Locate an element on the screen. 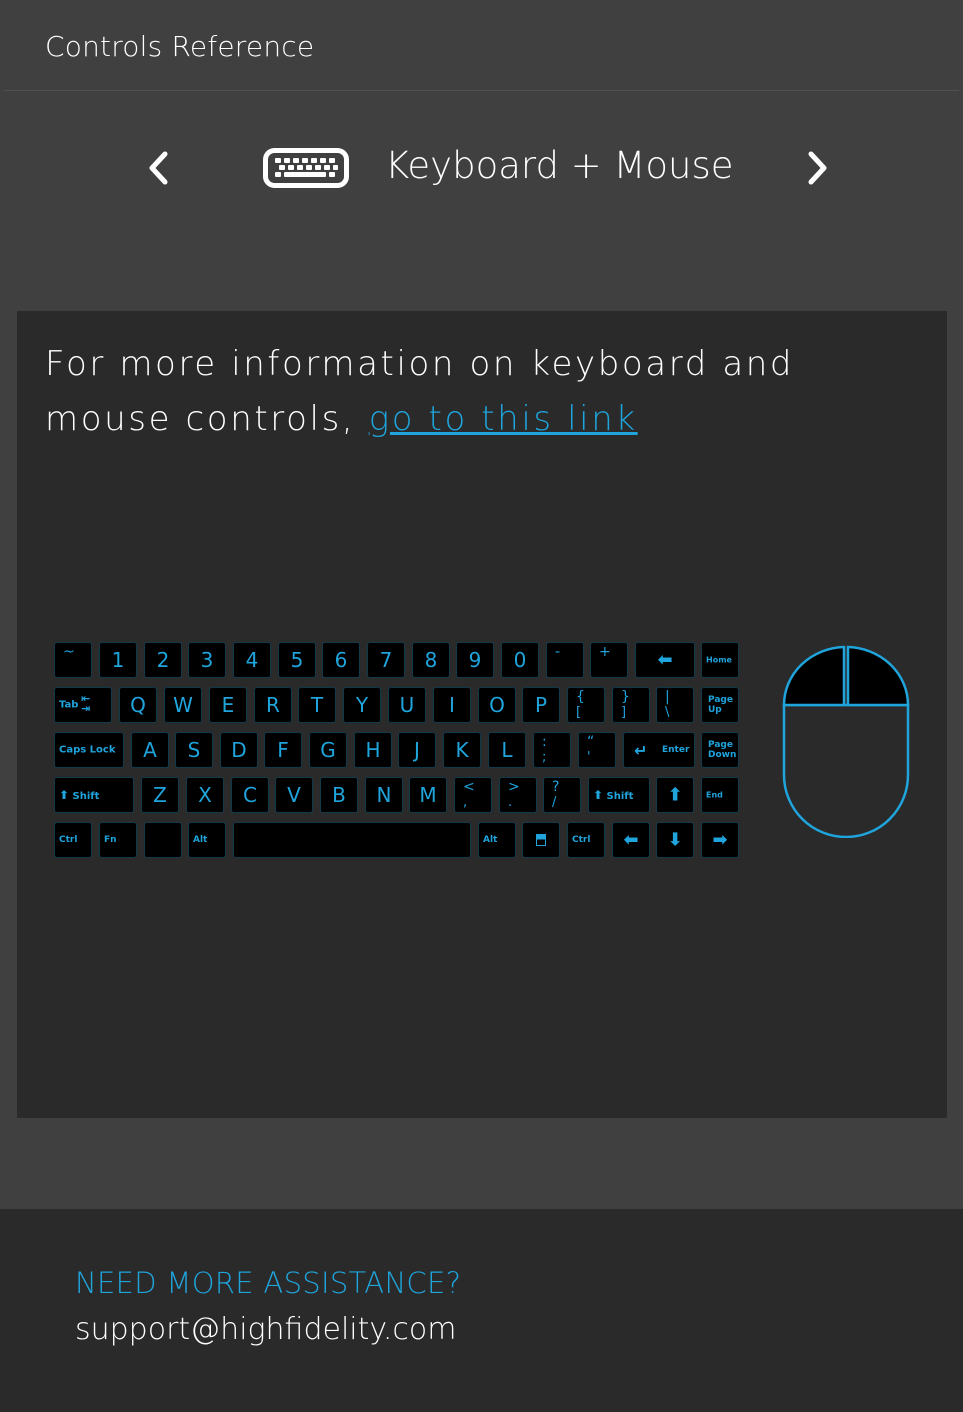 The width and height of the screenshot is (963, 1412). key-8: 8 is located at coordinates (431, 660).